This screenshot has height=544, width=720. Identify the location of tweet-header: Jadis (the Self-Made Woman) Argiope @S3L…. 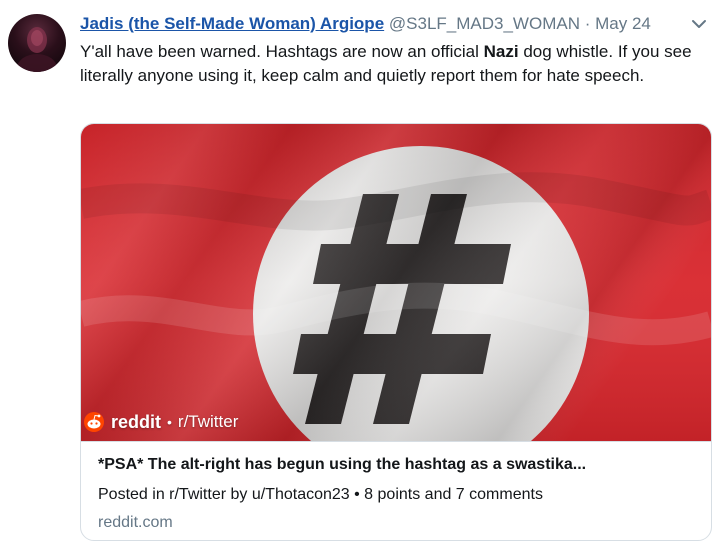
(385, 24).